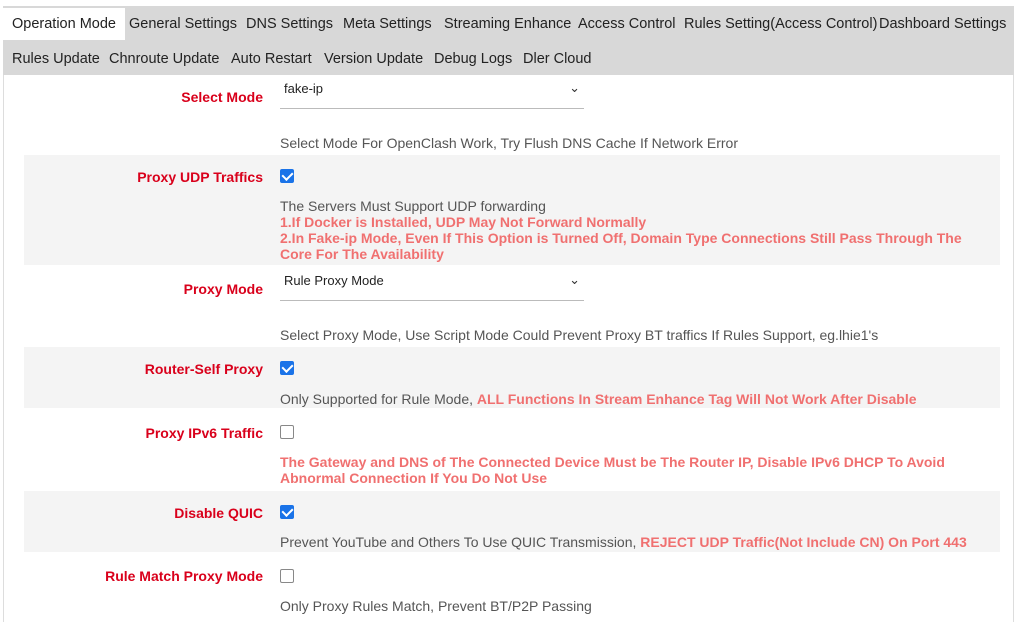 Image resolution: width=1017 pixels, height=622 pixels. What do you see at coordinates (473, 59) in the screenshot?
I see `tab-debug-logs: Debug Logs` at bounding box center [473, 59].